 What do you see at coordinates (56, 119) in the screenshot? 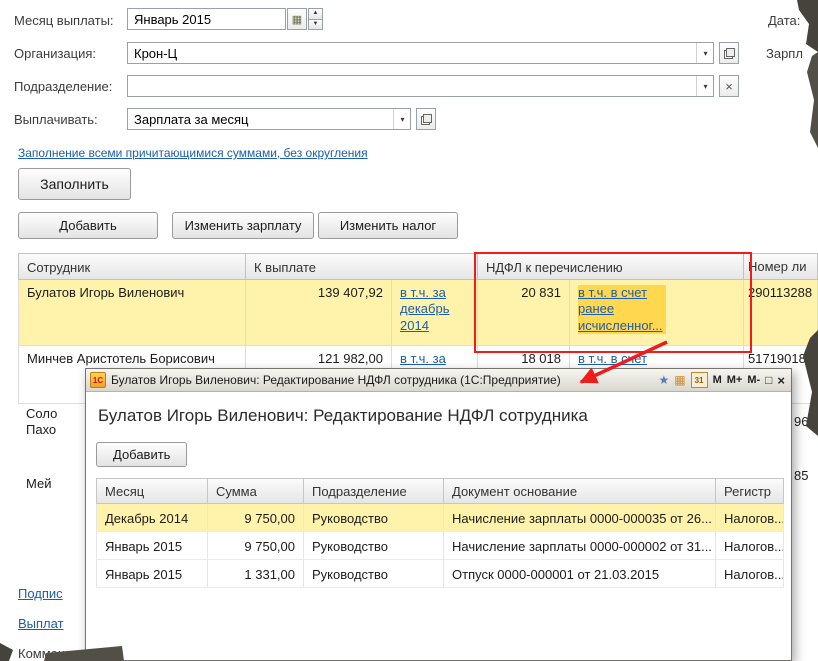
I see `pay-mode-label: Выплачивать:` at bounding box center [56, 119].